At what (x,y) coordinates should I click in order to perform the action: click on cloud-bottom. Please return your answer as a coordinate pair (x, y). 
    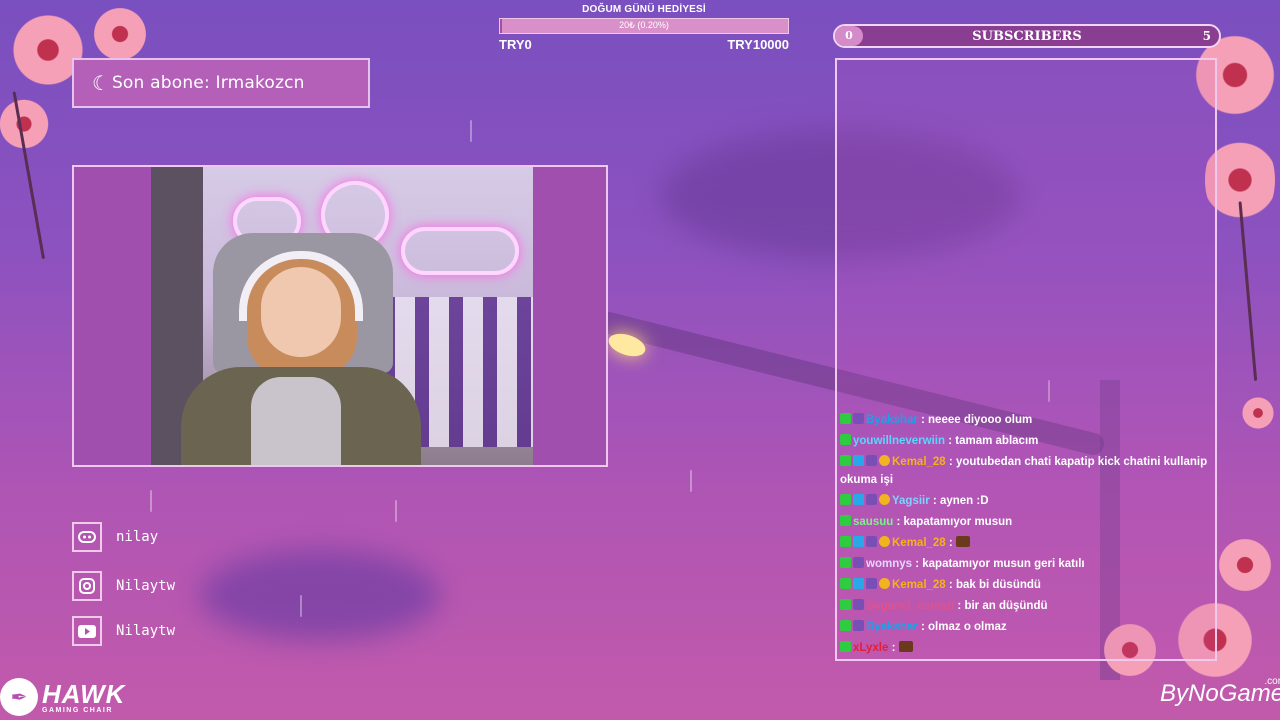
    Looking at the image, I should click on (320, 595).